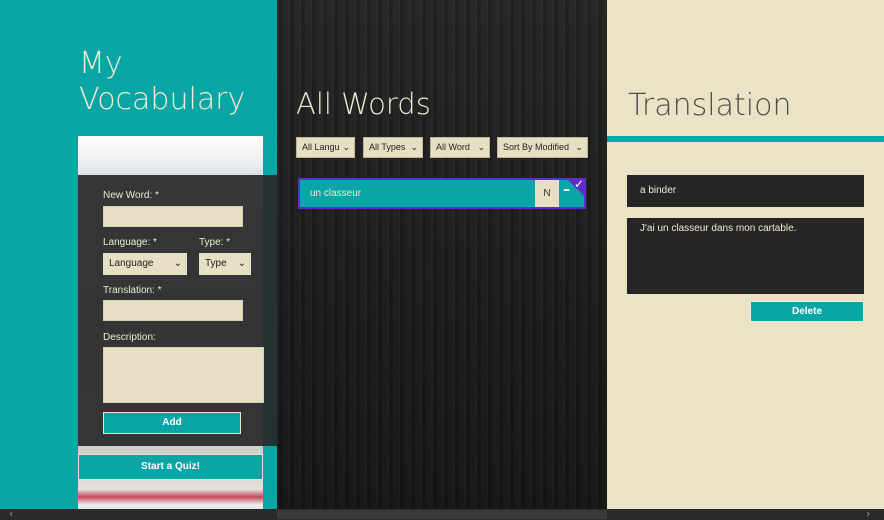  I want to click on delete-button: Delete, so click(807, 311).